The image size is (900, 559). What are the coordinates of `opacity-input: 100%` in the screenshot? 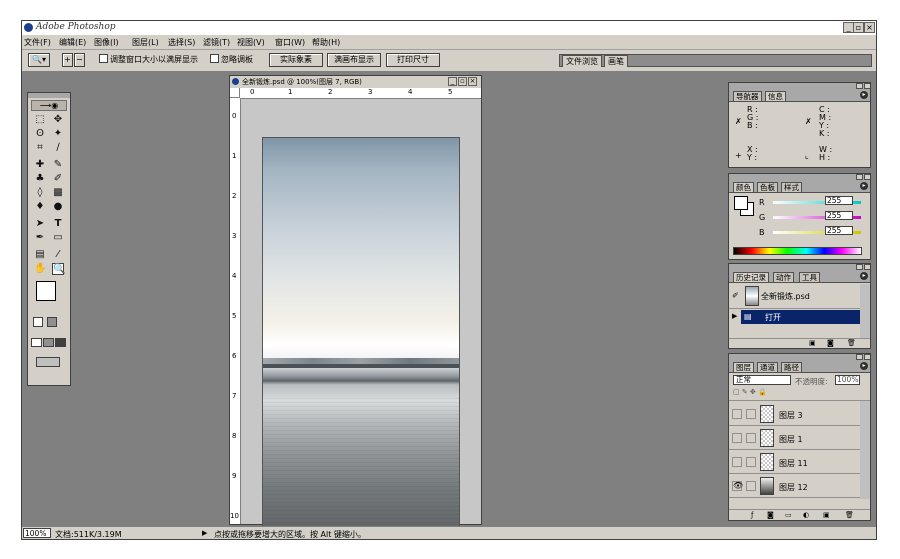 It's located at (847, 380).